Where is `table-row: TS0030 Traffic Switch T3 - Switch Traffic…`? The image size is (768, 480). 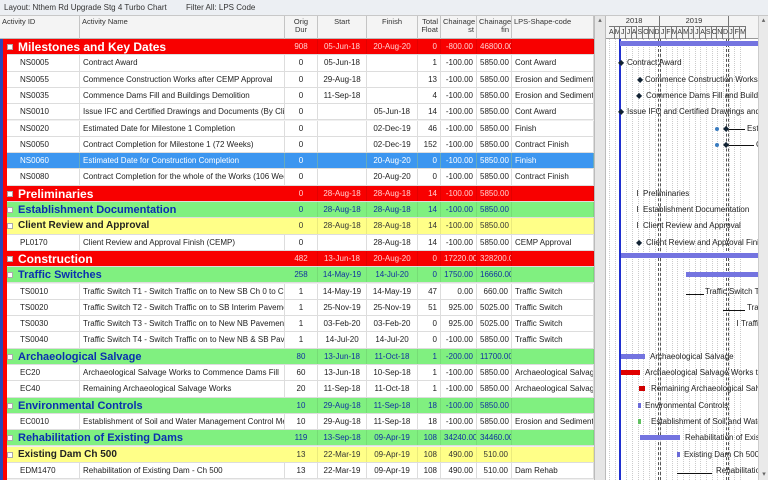 table-row: TS0030 Traffic Switch T3 - Switch Traffic… is located at coordinates (297, 324).